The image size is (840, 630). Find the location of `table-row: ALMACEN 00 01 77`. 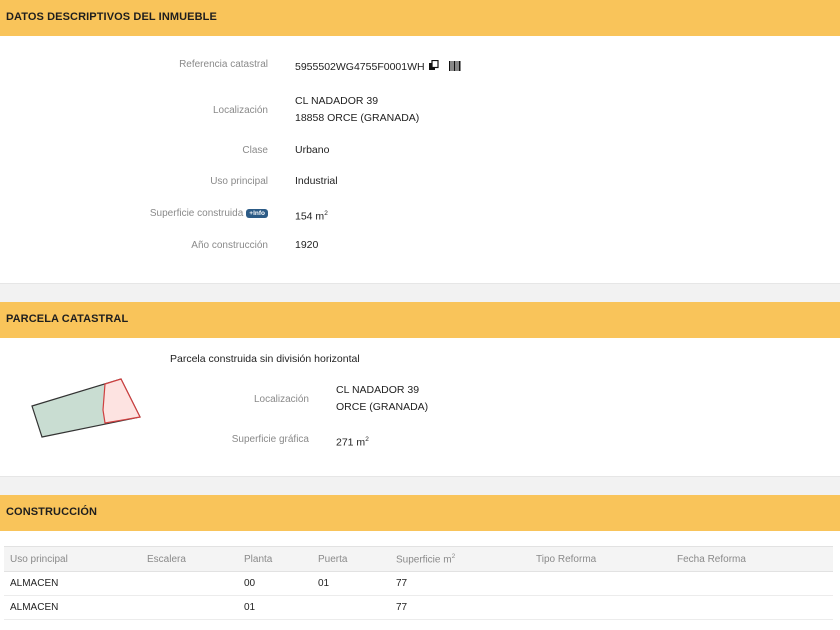

table-row: ALMACEN 00 01 77 is located at coordinates (418, 583).